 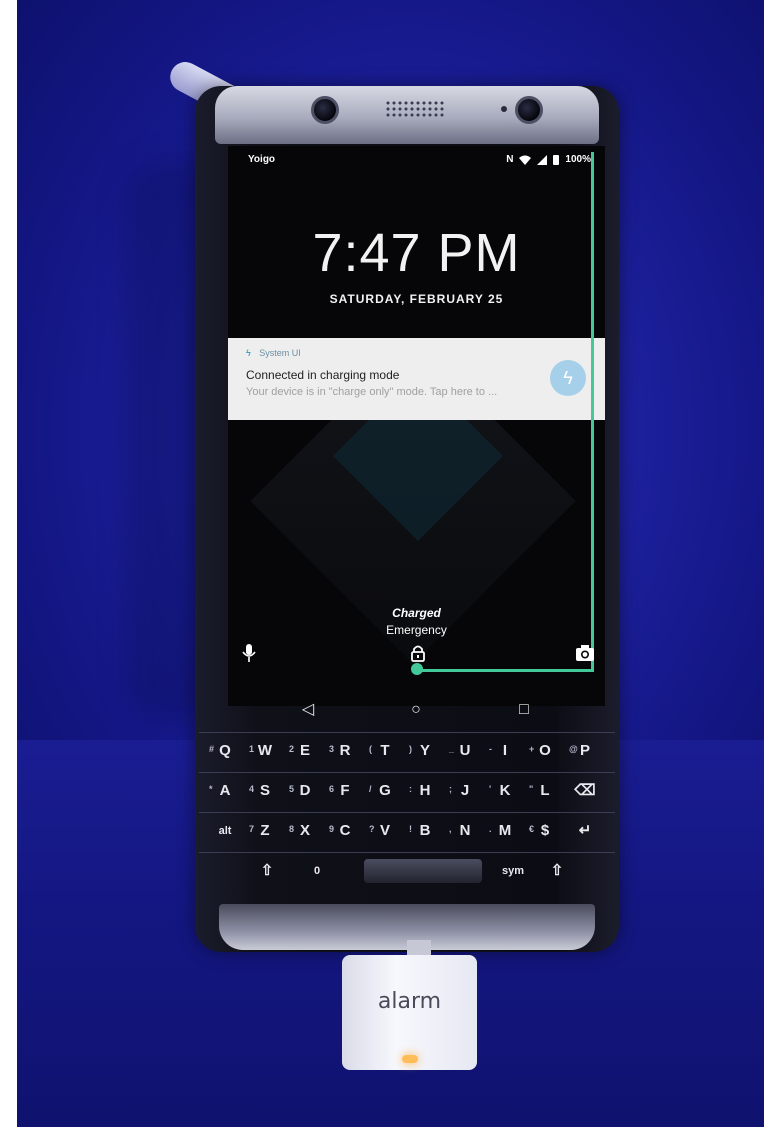 I want to click on key-label: alt, so click(x=225, y=831).